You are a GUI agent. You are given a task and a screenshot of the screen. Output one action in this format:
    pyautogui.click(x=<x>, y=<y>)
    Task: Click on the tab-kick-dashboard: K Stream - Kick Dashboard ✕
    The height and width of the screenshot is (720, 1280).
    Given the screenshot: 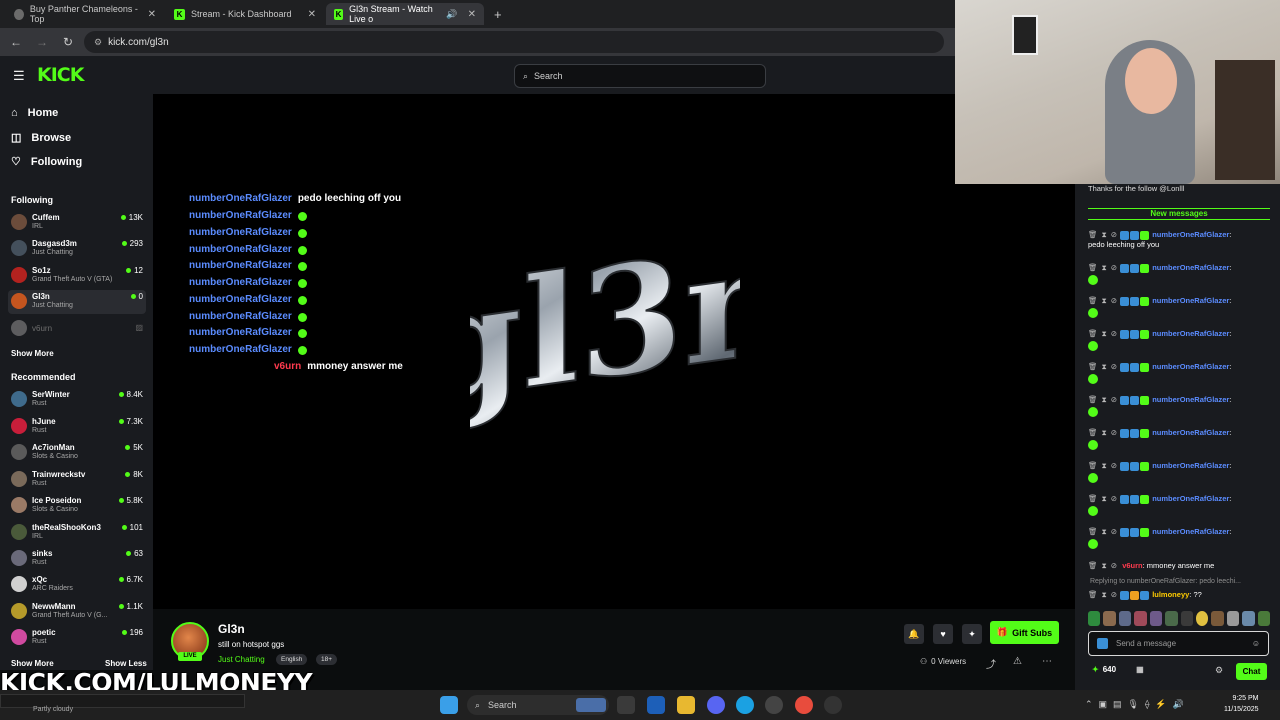 What is the action you would take?
    pyautogui.click(x=245, y=14)
    